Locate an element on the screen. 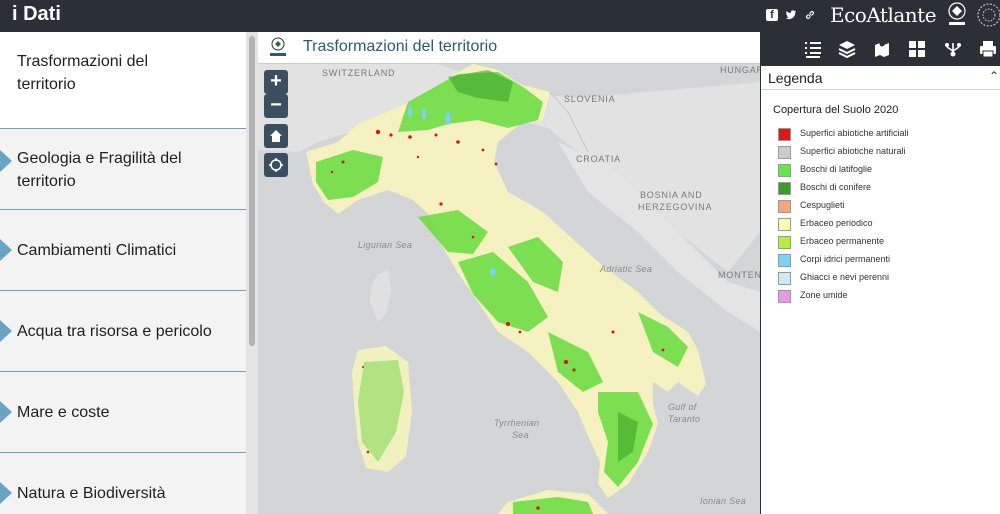 This screenshot has height=514, width=1000. sidebar-item-natura: Natura e Biodiversità is located at coordinates (123, 483).